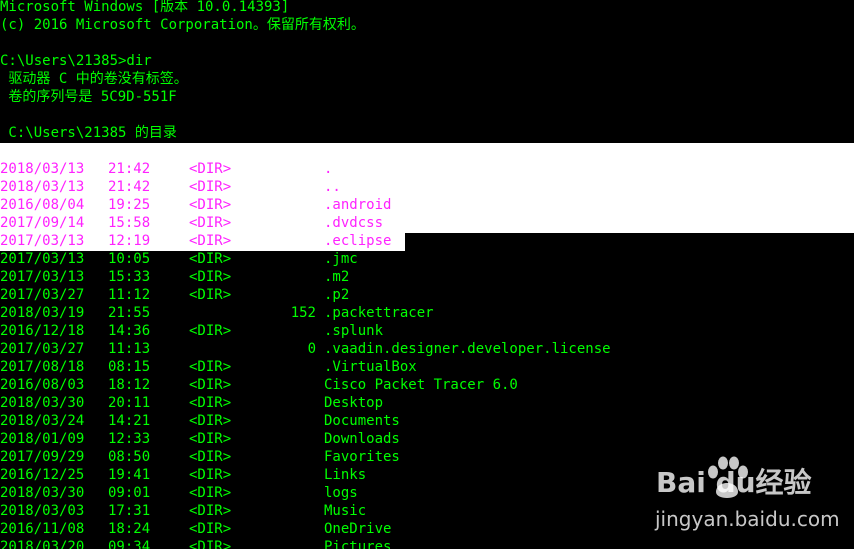 The width and height of the screenshot is (854, 549). Describe the element at coordinates (332, 187) in the screenshot. I see `listing-name: ..` at that location.